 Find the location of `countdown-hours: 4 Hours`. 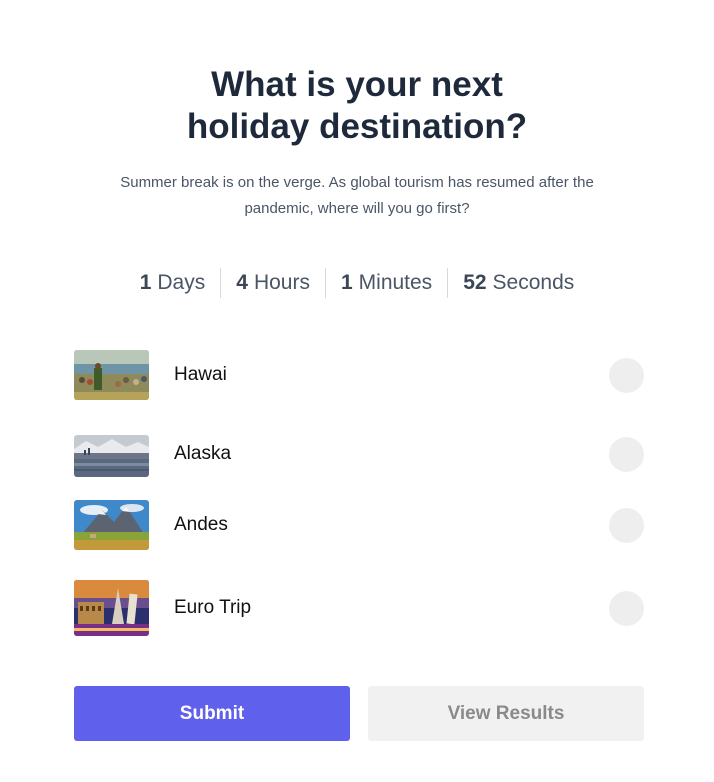

countdown-hours: 4 Hours is located at coordinates (272, 283).